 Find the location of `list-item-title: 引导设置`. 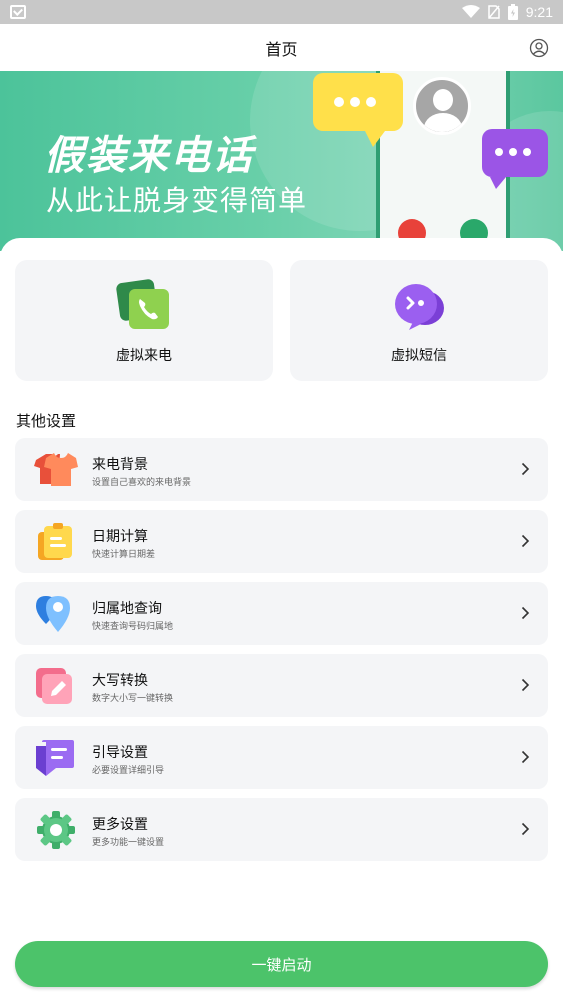

list-item-title: 引导设置 is located at coordinates (120, 753).